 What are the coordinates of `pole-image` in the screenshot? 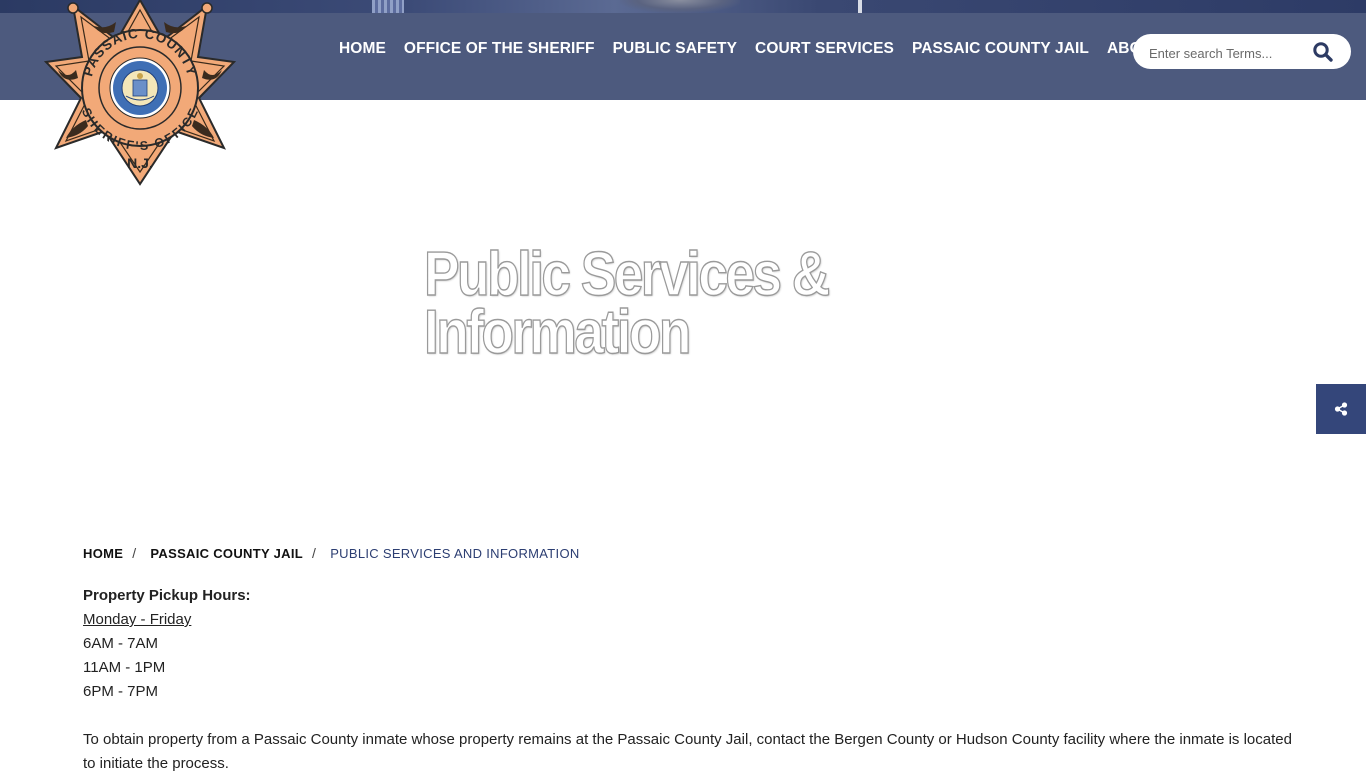 It's located at (860, 6).